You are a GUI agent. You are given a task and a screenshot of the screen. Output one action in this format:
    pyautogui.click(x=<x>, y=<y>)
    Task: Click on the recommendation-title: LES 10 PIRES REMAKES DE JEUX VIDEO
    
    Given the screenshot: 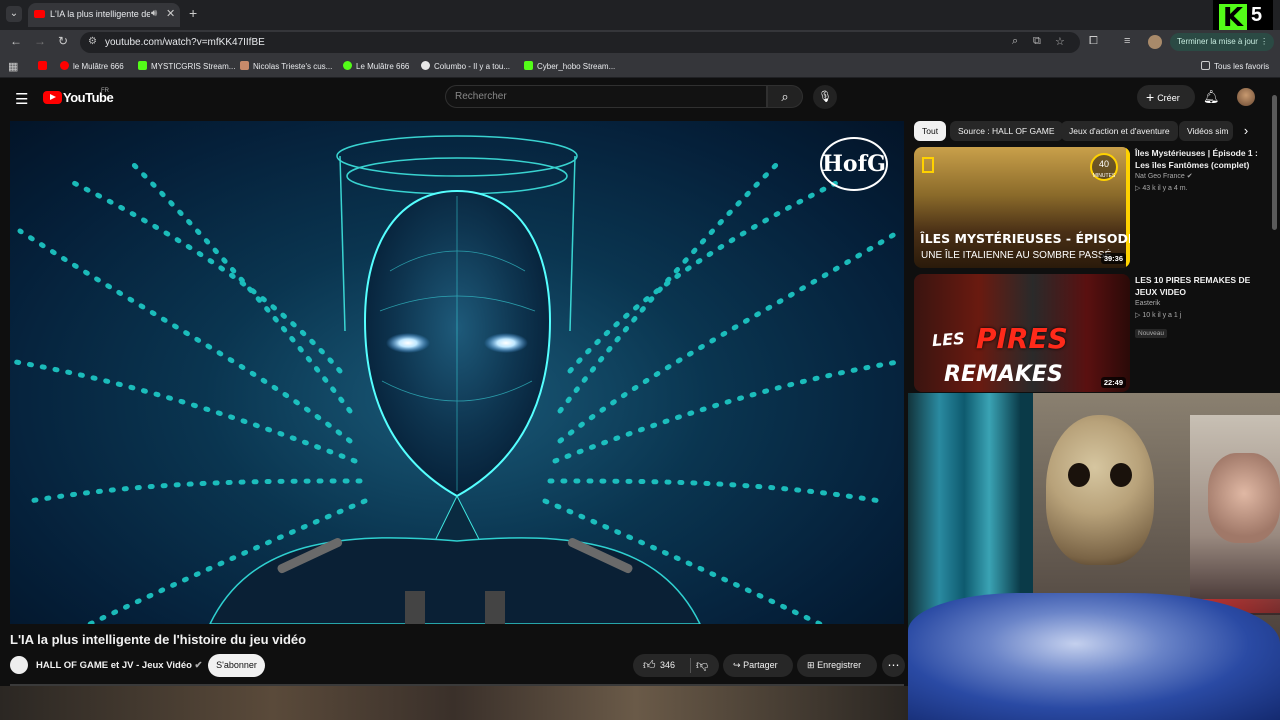 What is the action you would take?
    pyautogui.click(x=1197, y=286)
    